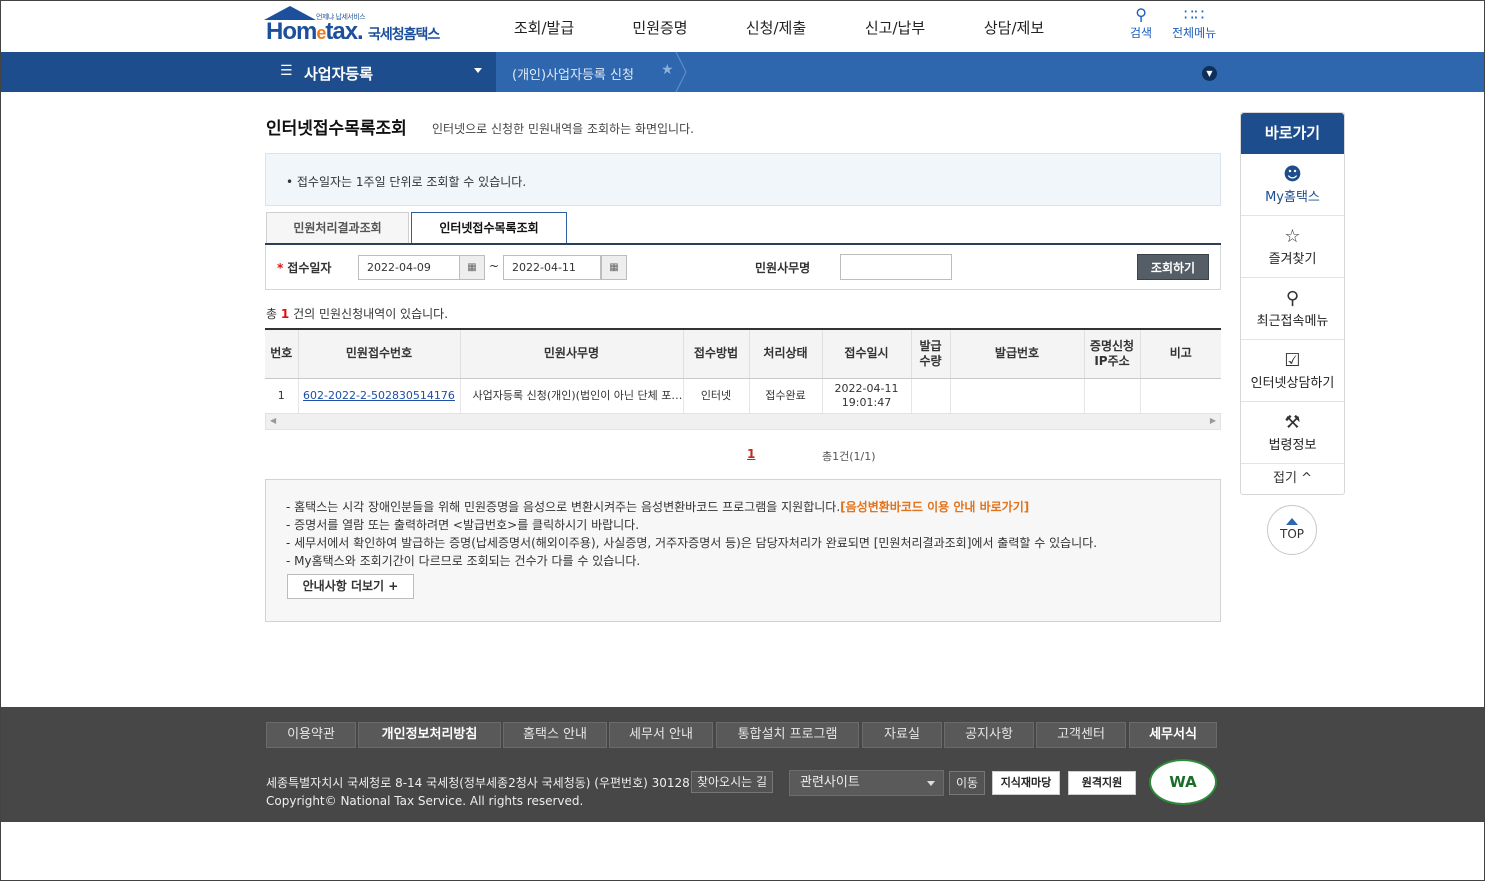  I want to click on quick-item-favorites: ☆ 즐겨찾기, so click(1292, 247).